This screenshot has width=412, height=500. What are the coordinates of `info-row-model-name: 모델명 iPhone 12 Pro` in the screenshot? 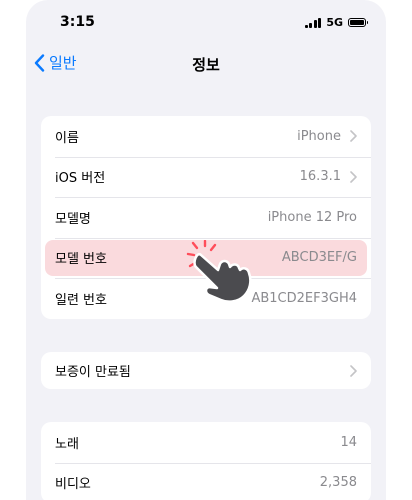 It's located at (206, 217).